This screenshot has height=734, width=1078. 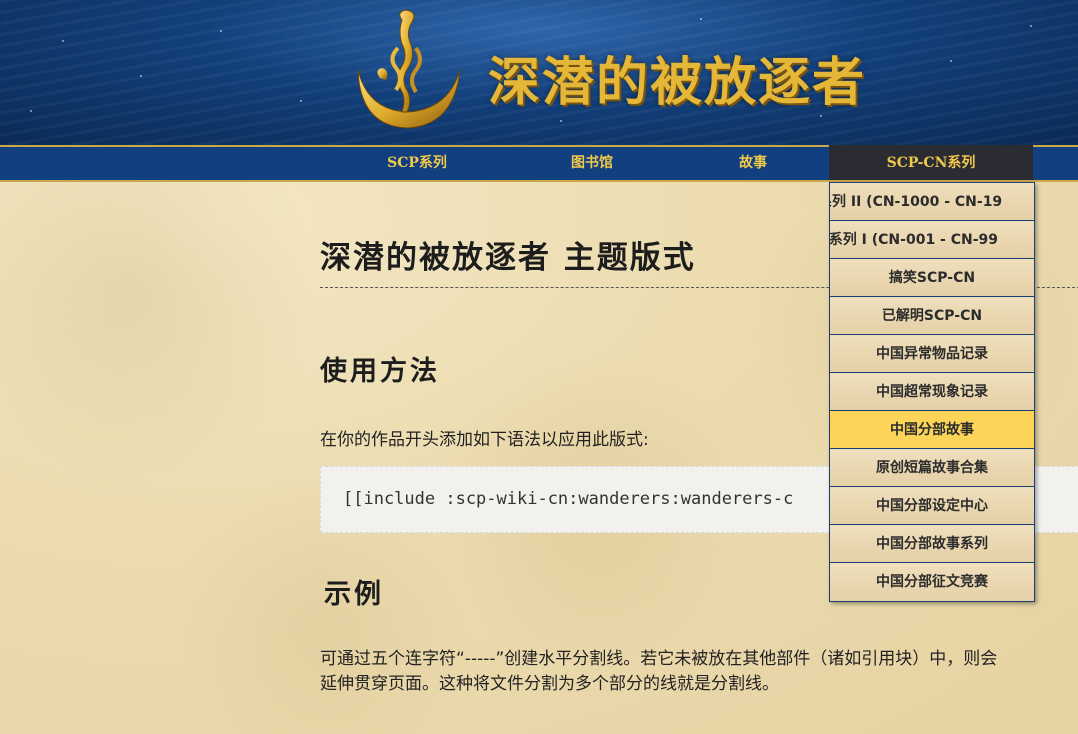 What do you see at coordinates (592, 163) in the screenshot?
I see `nav-library: 图书馆` at bounding box center [592, 163].